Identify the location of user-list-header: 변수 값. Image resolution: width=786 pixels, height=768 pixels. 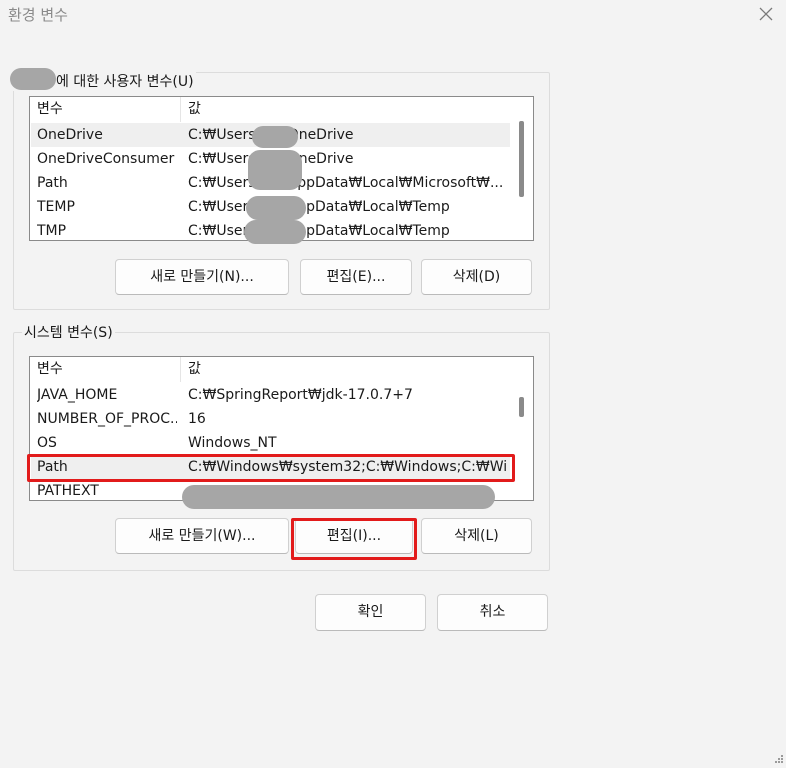
(281, 109).